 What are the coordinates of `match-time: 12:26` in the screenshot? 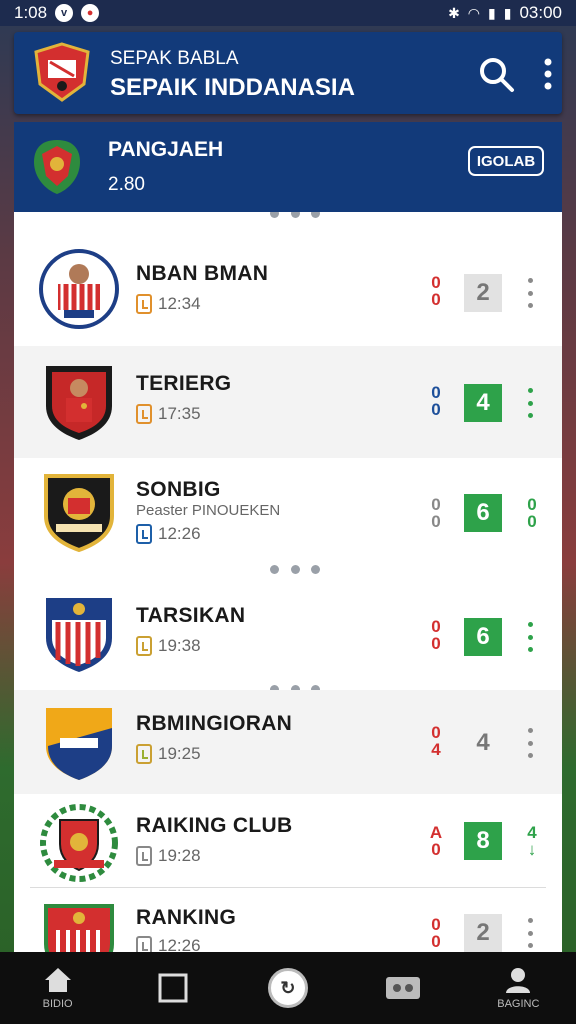 It's located at (168, 534).